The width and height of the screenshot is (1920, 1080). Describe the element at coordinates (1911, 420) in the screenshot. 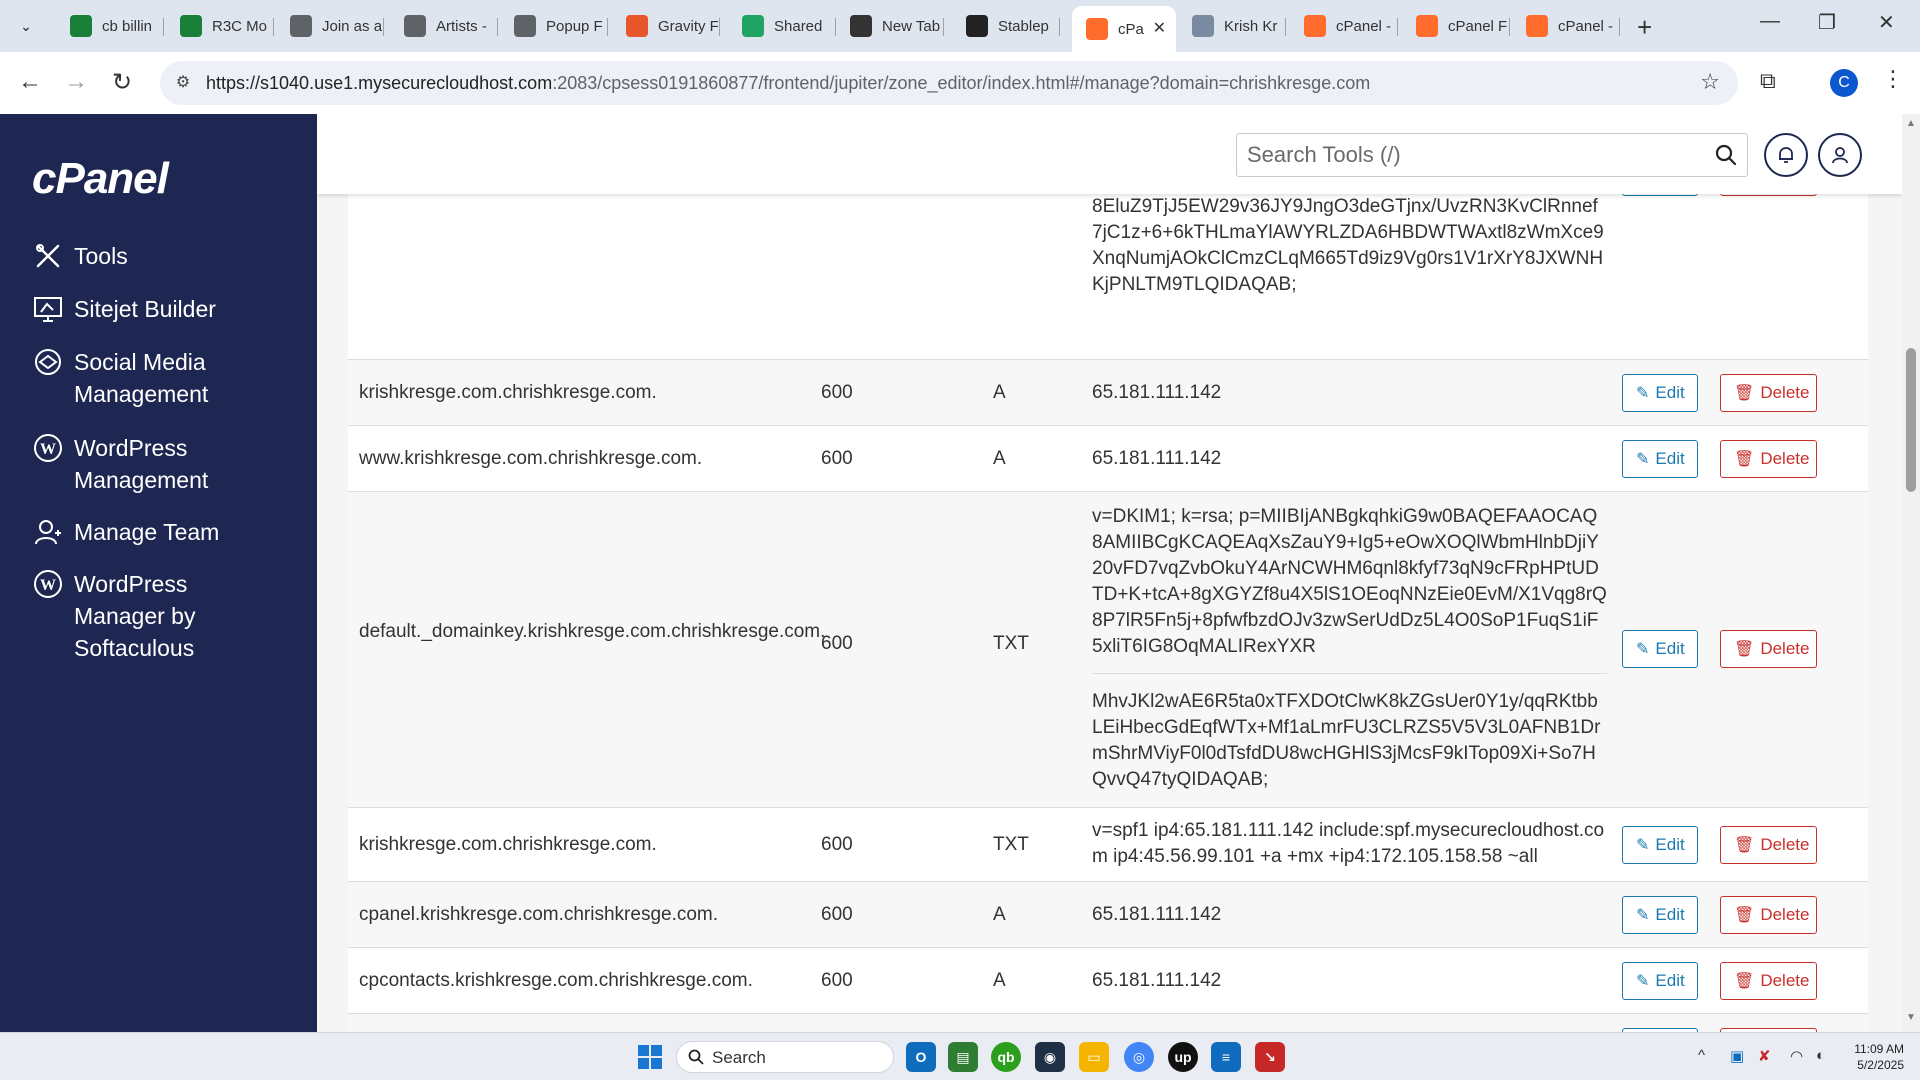

I see `scrollbar-thumb` at that location.